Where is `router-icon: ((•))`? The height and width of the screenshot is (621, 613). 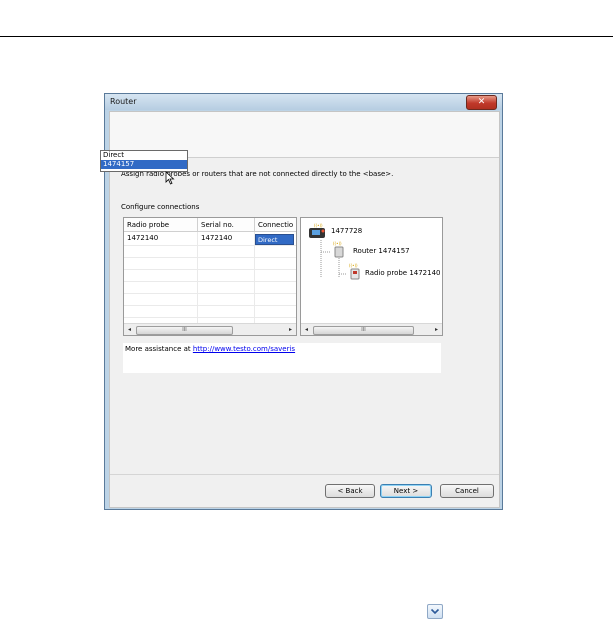
router-icon: ((•)) is located at coordinates (338, 249).